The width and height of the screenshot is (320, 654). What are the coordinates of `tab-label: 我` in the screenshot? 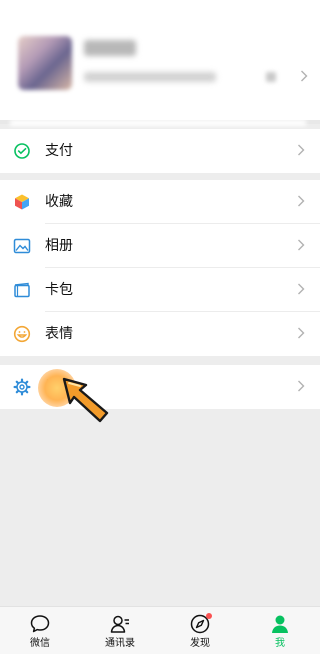 It's located at (280, 643).